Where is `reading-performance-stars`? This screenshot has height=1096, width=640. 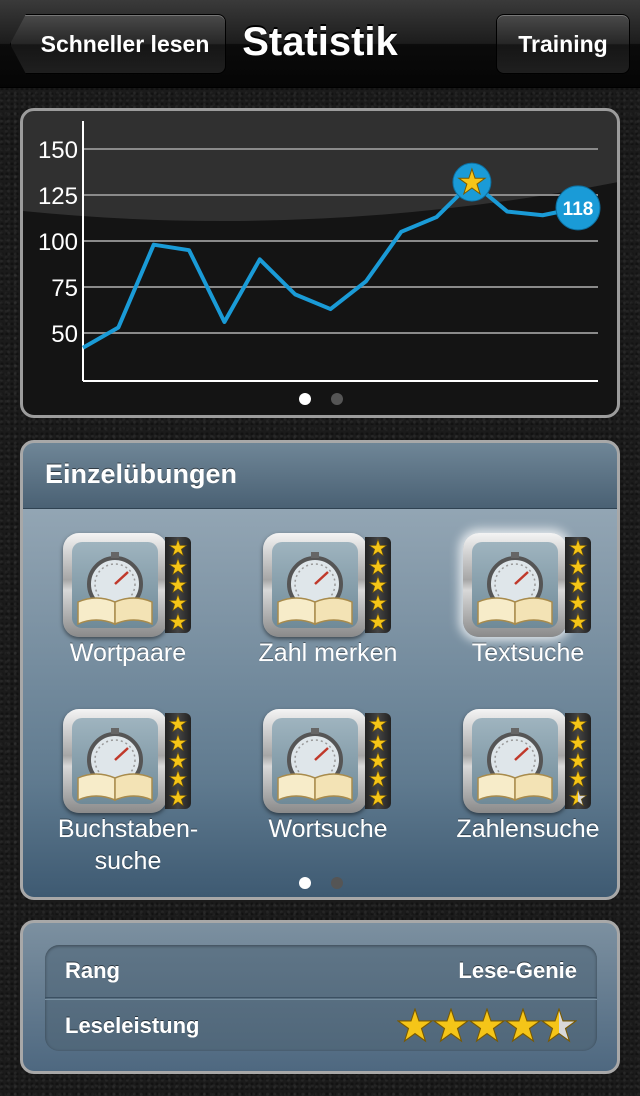 reading-performance-stars is located at coordinates (487, 1026).